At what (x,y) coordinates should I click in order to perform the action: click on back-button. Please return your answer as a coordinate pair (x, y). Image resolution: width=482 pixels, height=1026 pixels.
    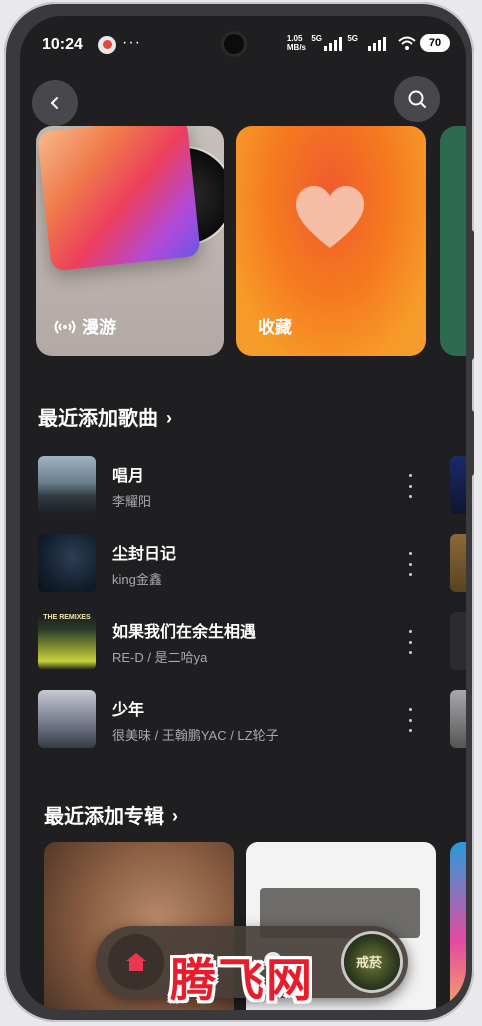
    Looking at the image, I should click on (55, 103).